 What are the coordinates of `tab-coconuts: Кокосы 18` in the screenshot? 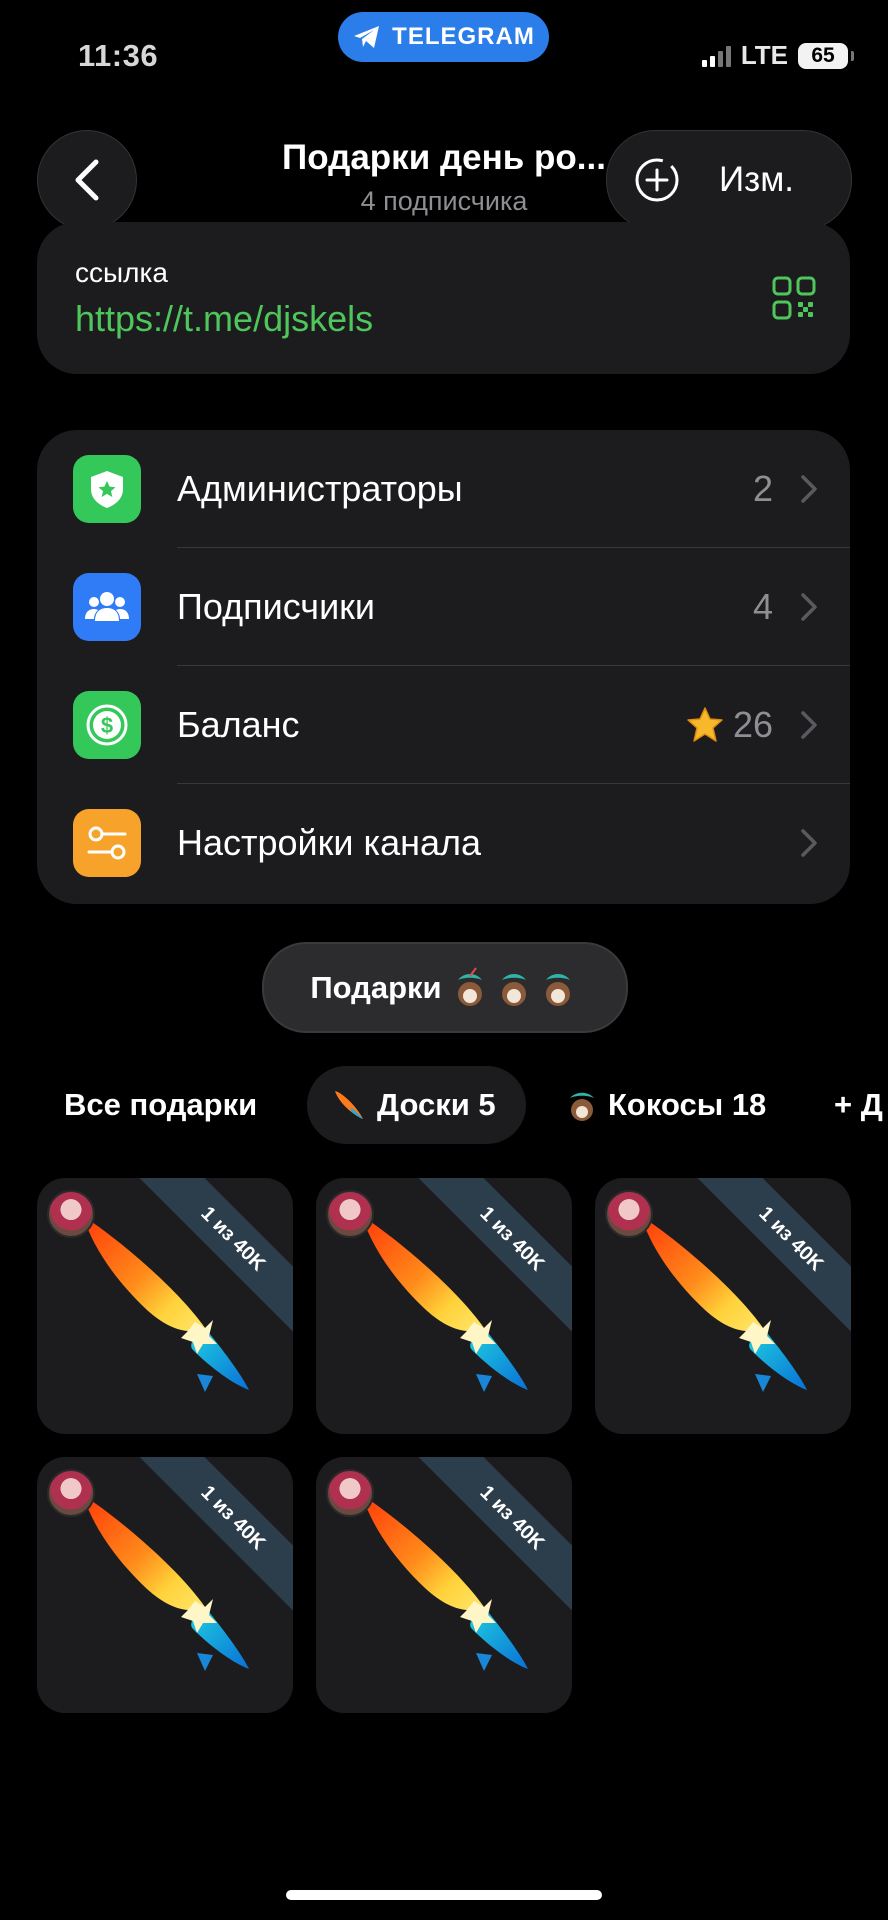 It's located at (665, 1105).